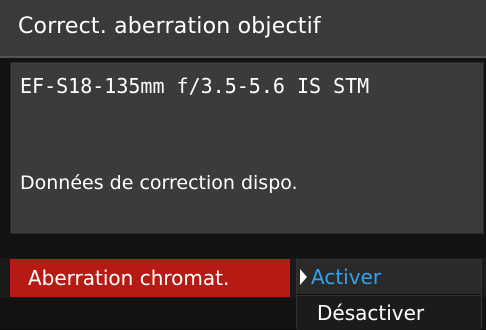  What do you see at coordinates (371, 313) in the screenshot?
I see `option-label: Désactiver` at bounding box center [371, 313].